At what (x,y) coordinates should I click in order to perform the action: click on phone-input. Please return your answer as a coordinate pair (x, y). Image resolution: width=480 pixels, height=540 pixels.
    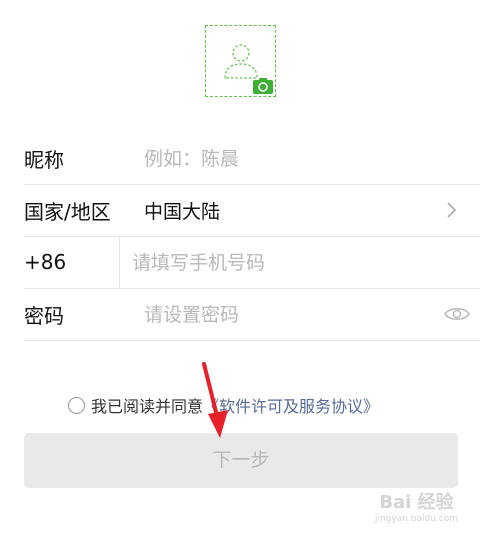
    Looking at the image, I should click on (262, 262).